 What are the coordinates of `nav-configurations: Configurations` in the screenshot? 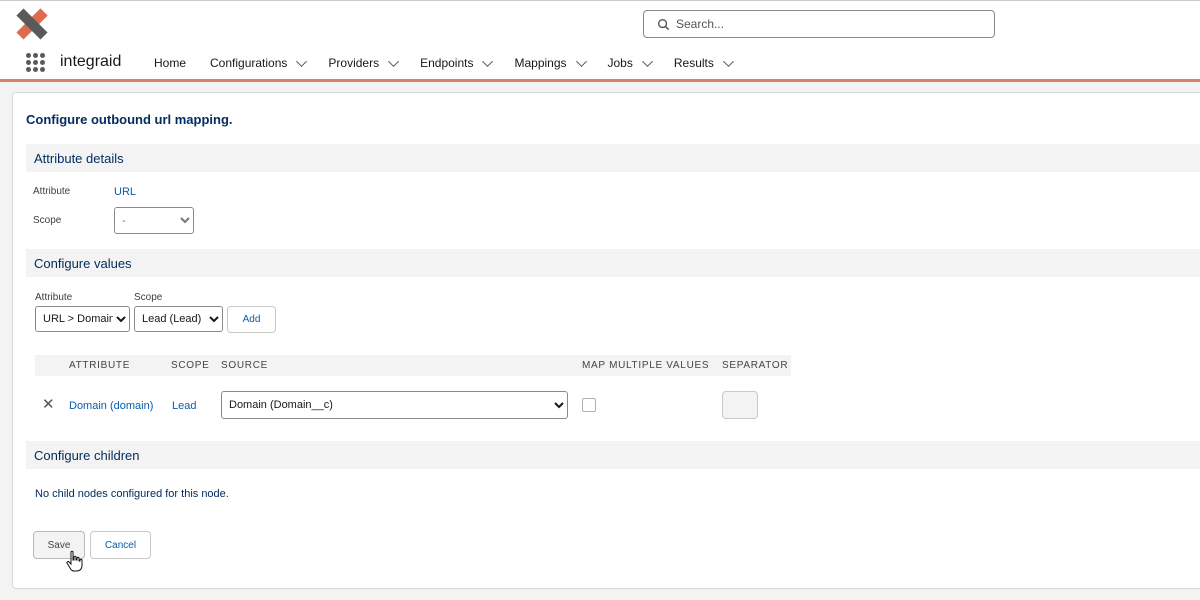 It's located at (259, 62).